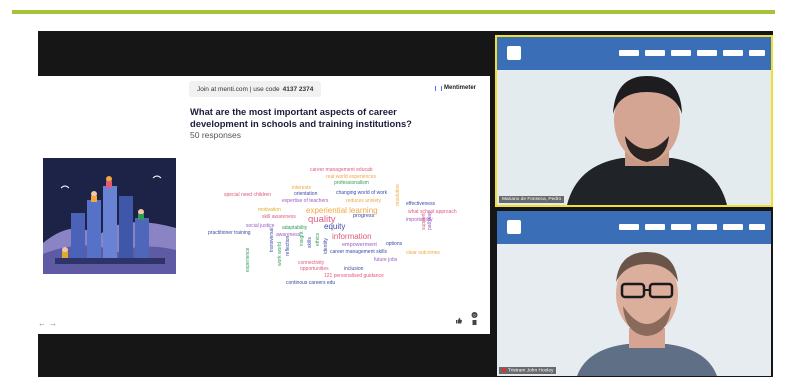 The width and height of the screenshot is (787, 389). I want to click on word-cloud-word: information, so click(352, 236).